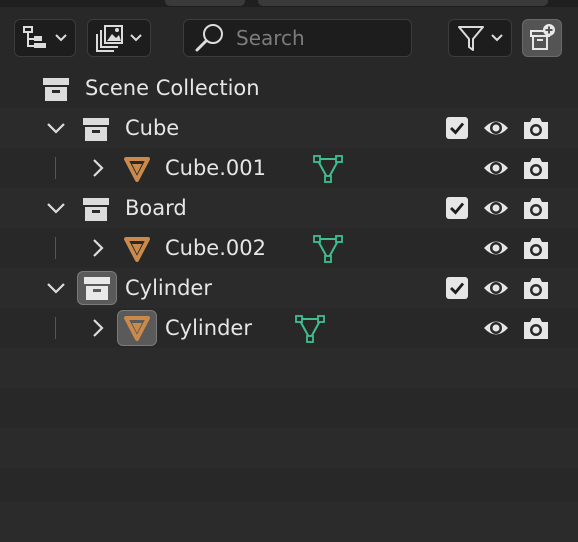 The width and height of the screenshot is (578, 542). Describe the element at coordinates (289, 168) in the screenshot. I see `tree-row-object: Cube.001` at that location.